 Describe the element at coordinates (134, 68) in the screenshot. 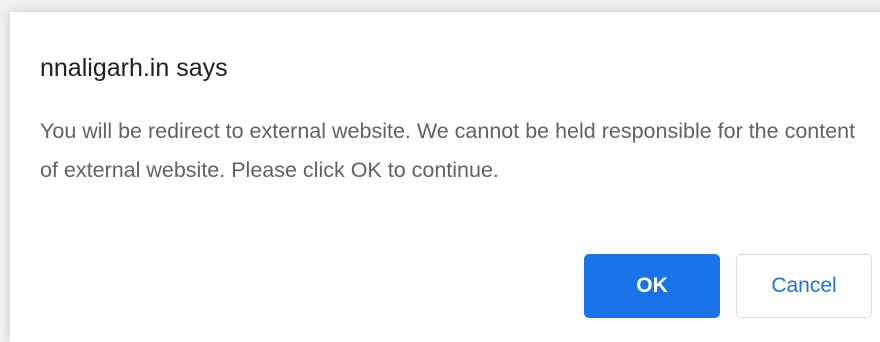

I see `dialog-title: nnaligarh.in says` at that location.